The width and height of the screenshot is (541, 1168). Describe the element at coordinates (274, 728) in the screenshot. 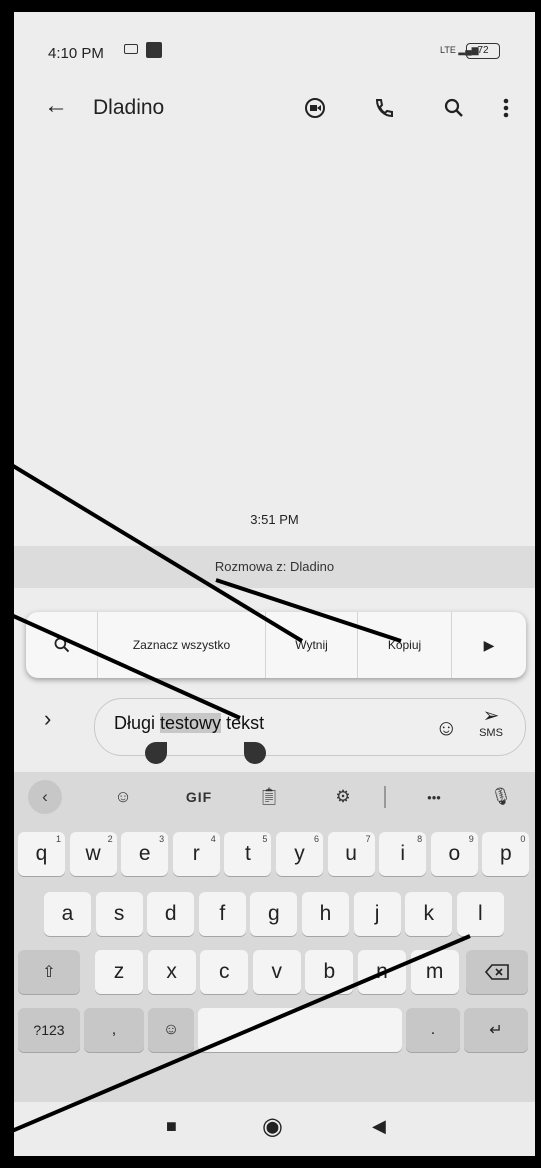

I see `compose-bar: › Długi testowy tekst ☺ ➢ SMS` at that location.